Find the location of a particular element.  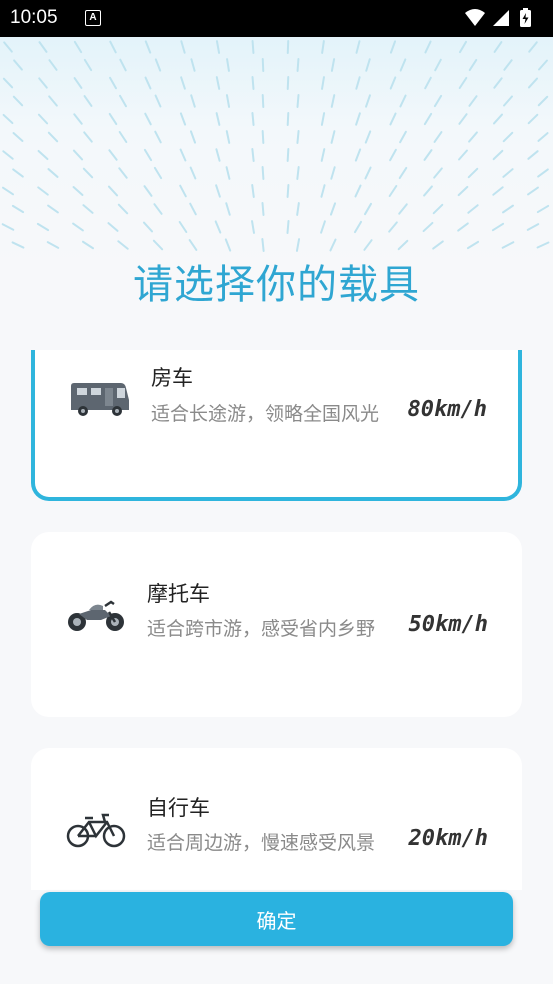

motorcycle-icon is located at coordinates (96, 615).